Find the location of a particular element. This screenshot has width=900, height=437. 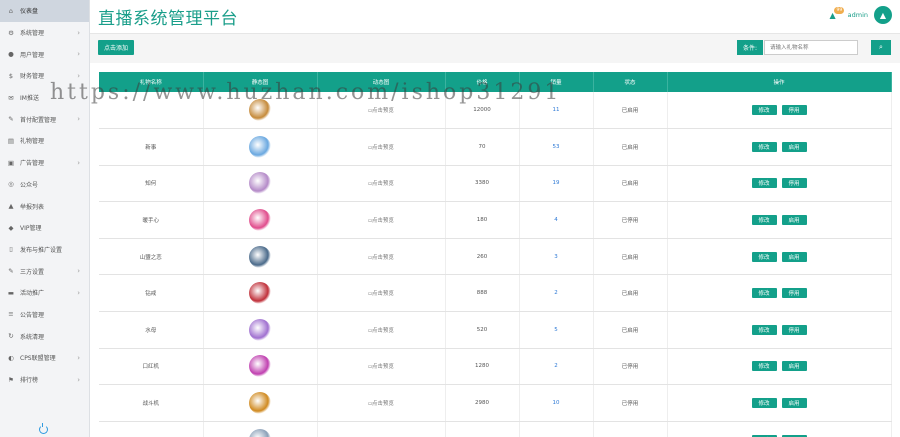

username: admin is located at coordinates (858, 15).